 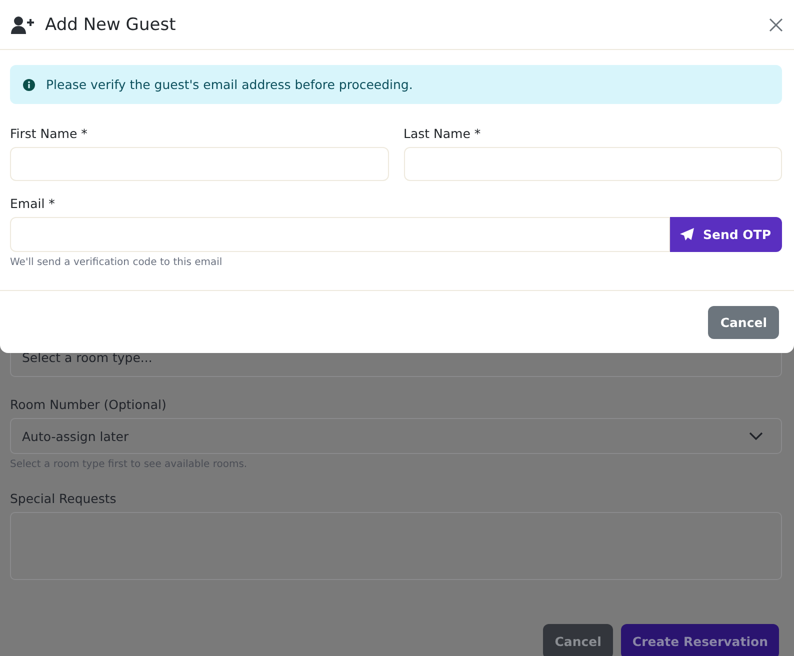 What do you see at coordinates (49, 133) in the screenshot?
I see `field-label: First Name *` at bounding box center [49, 133].